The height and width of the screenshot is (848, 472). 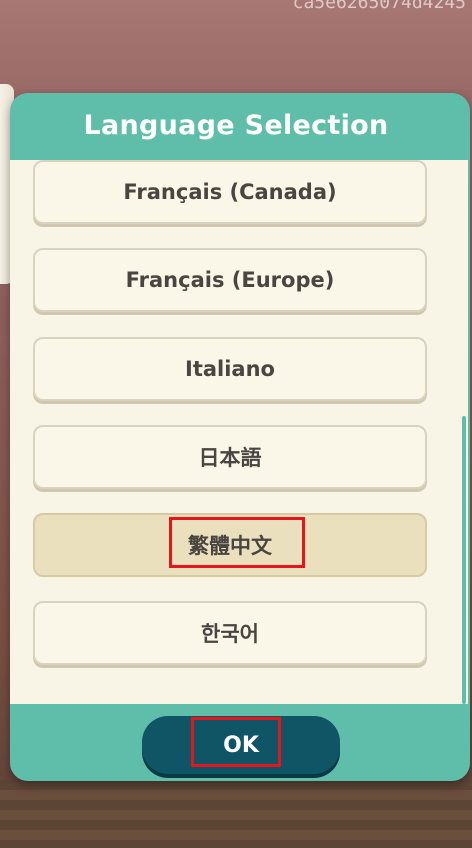 I want to click on dialog-title: Language Selection, so click(x=236, y=125).